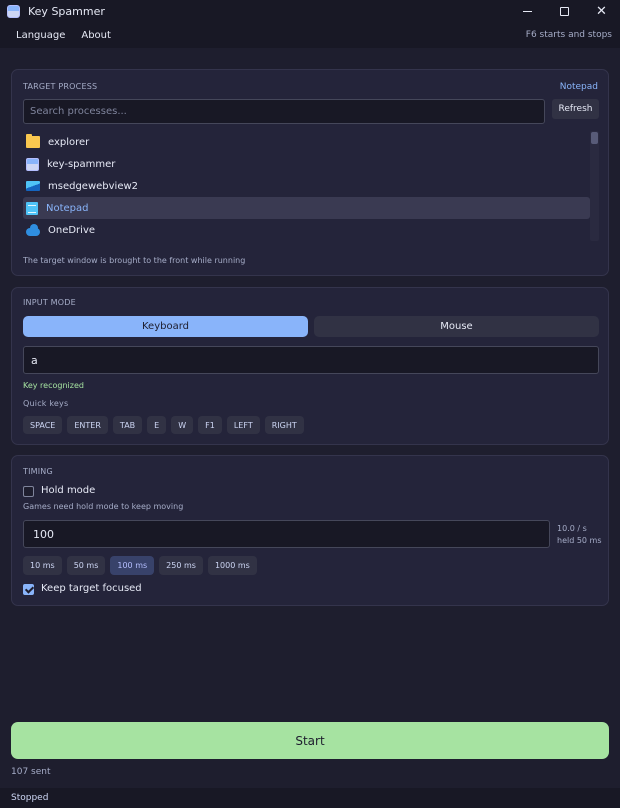 The image size is (620, 808). I want to click on section-label-target: TARGET PROCESS, so click(60, 86).